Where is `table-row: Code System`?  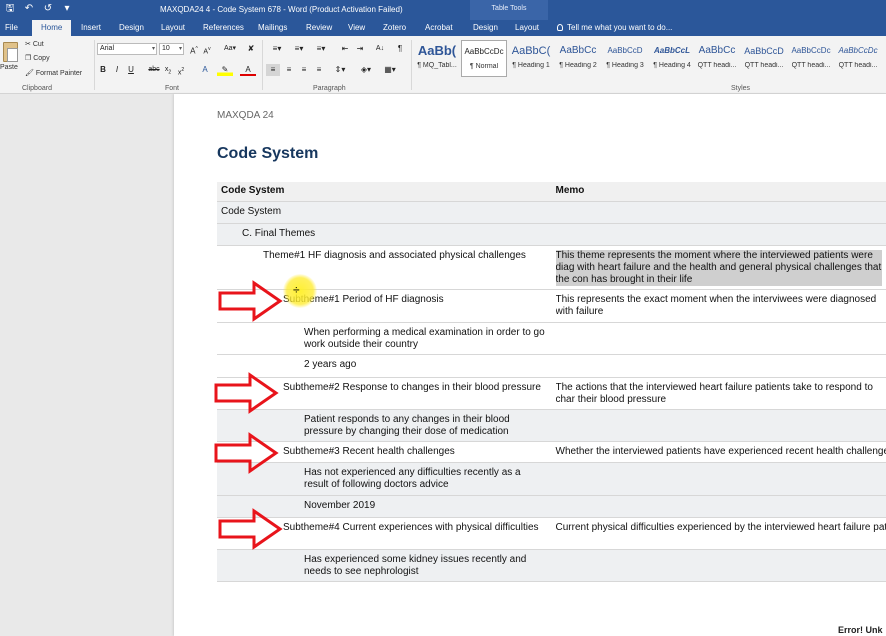
table-row: Code System is located at coordinates (551, 212).